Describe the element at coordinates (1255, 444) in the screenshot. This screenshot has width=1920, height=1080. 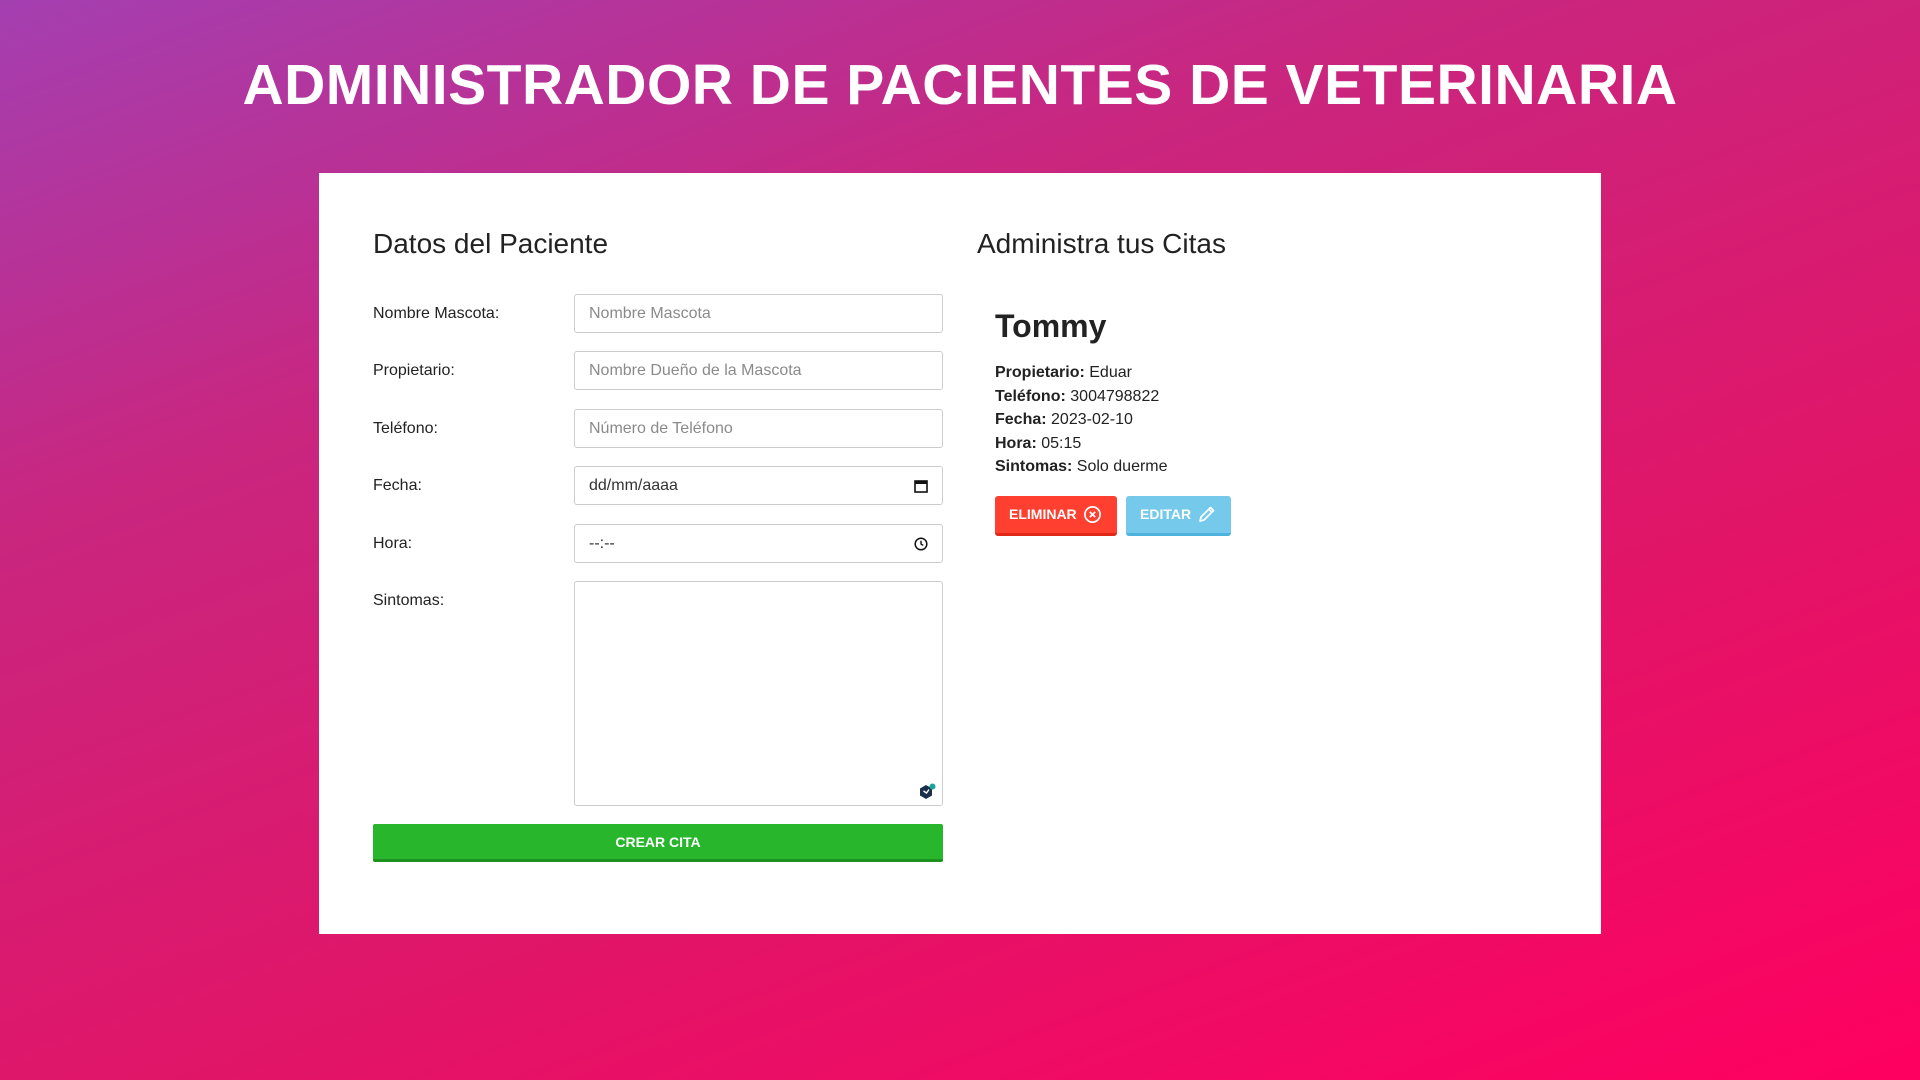
I see `appointment-time: Hora: 05:15` at that location.